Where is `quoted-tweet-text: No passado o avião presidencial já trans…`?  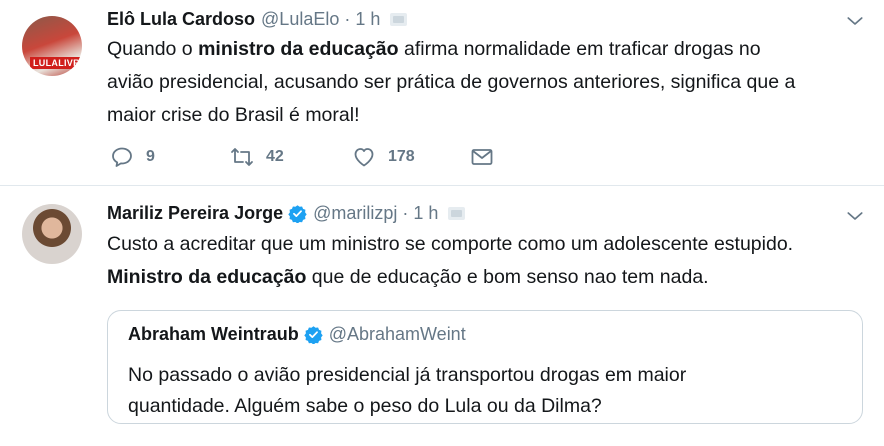
quoted-tweet-text: No passado o avião presidencial já trans… is located at coordinates (407, 391).